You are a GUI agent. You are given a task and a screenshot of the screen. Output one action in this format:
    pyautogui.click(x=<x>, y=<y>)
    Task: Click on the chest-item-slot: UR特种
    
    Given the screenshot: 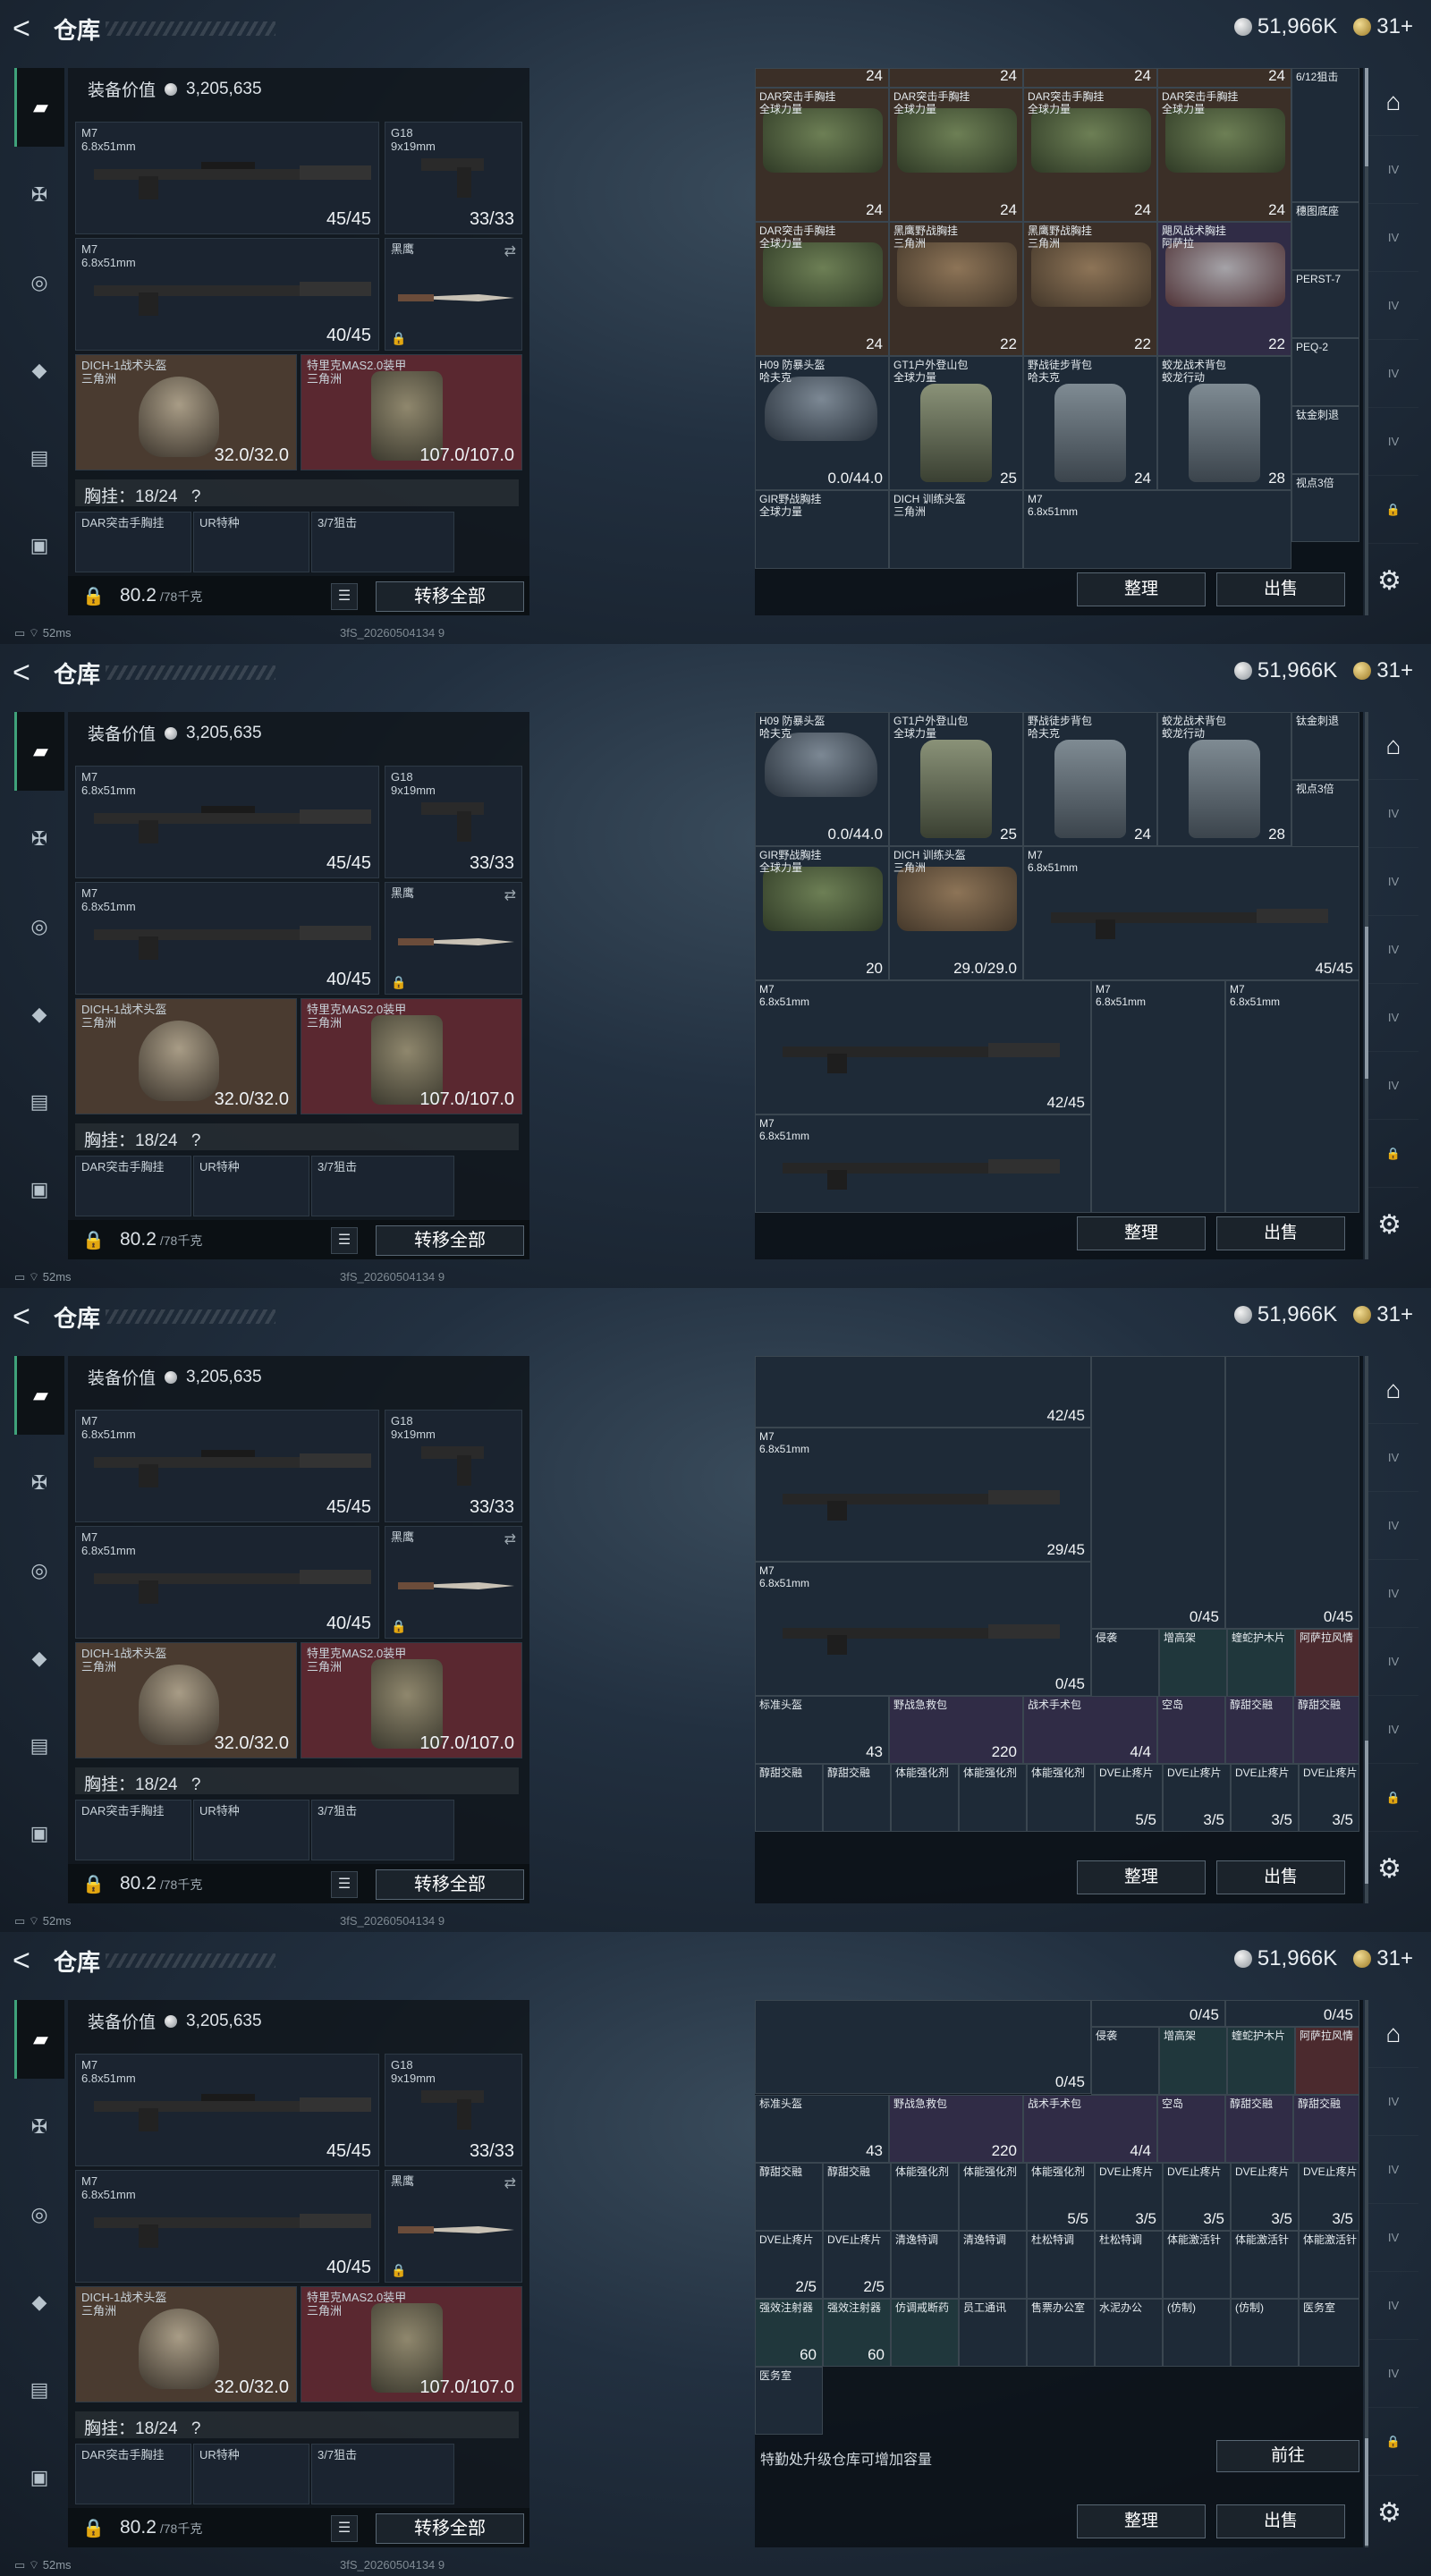 What is the action you would take?
    pyautogui.click(x=251, y=1186)
    